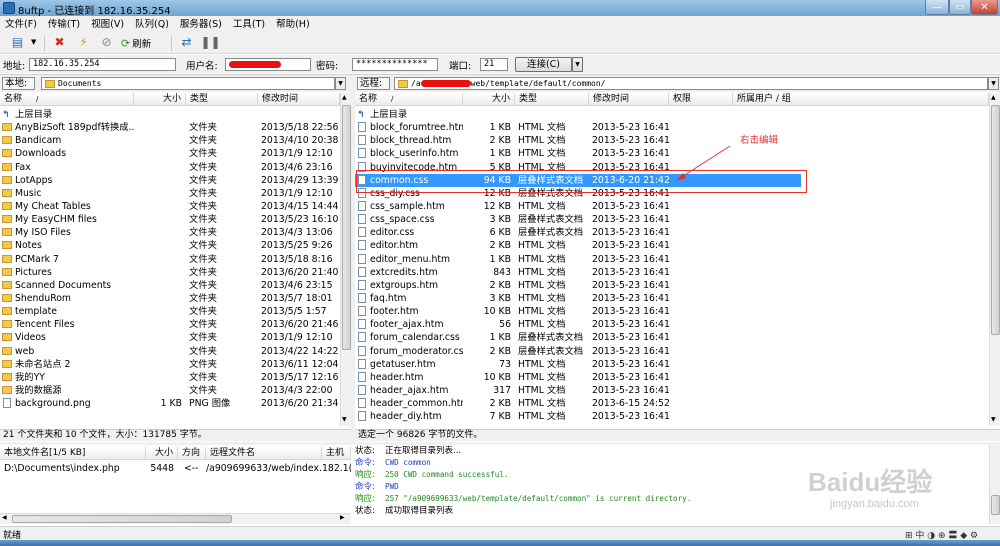 This screenshot has width=1000, height=546. What do you see at coordinates (83, 42) in the screenshot?
I see `reconnect-icon: ⚡` at bounding box center [83, 42].